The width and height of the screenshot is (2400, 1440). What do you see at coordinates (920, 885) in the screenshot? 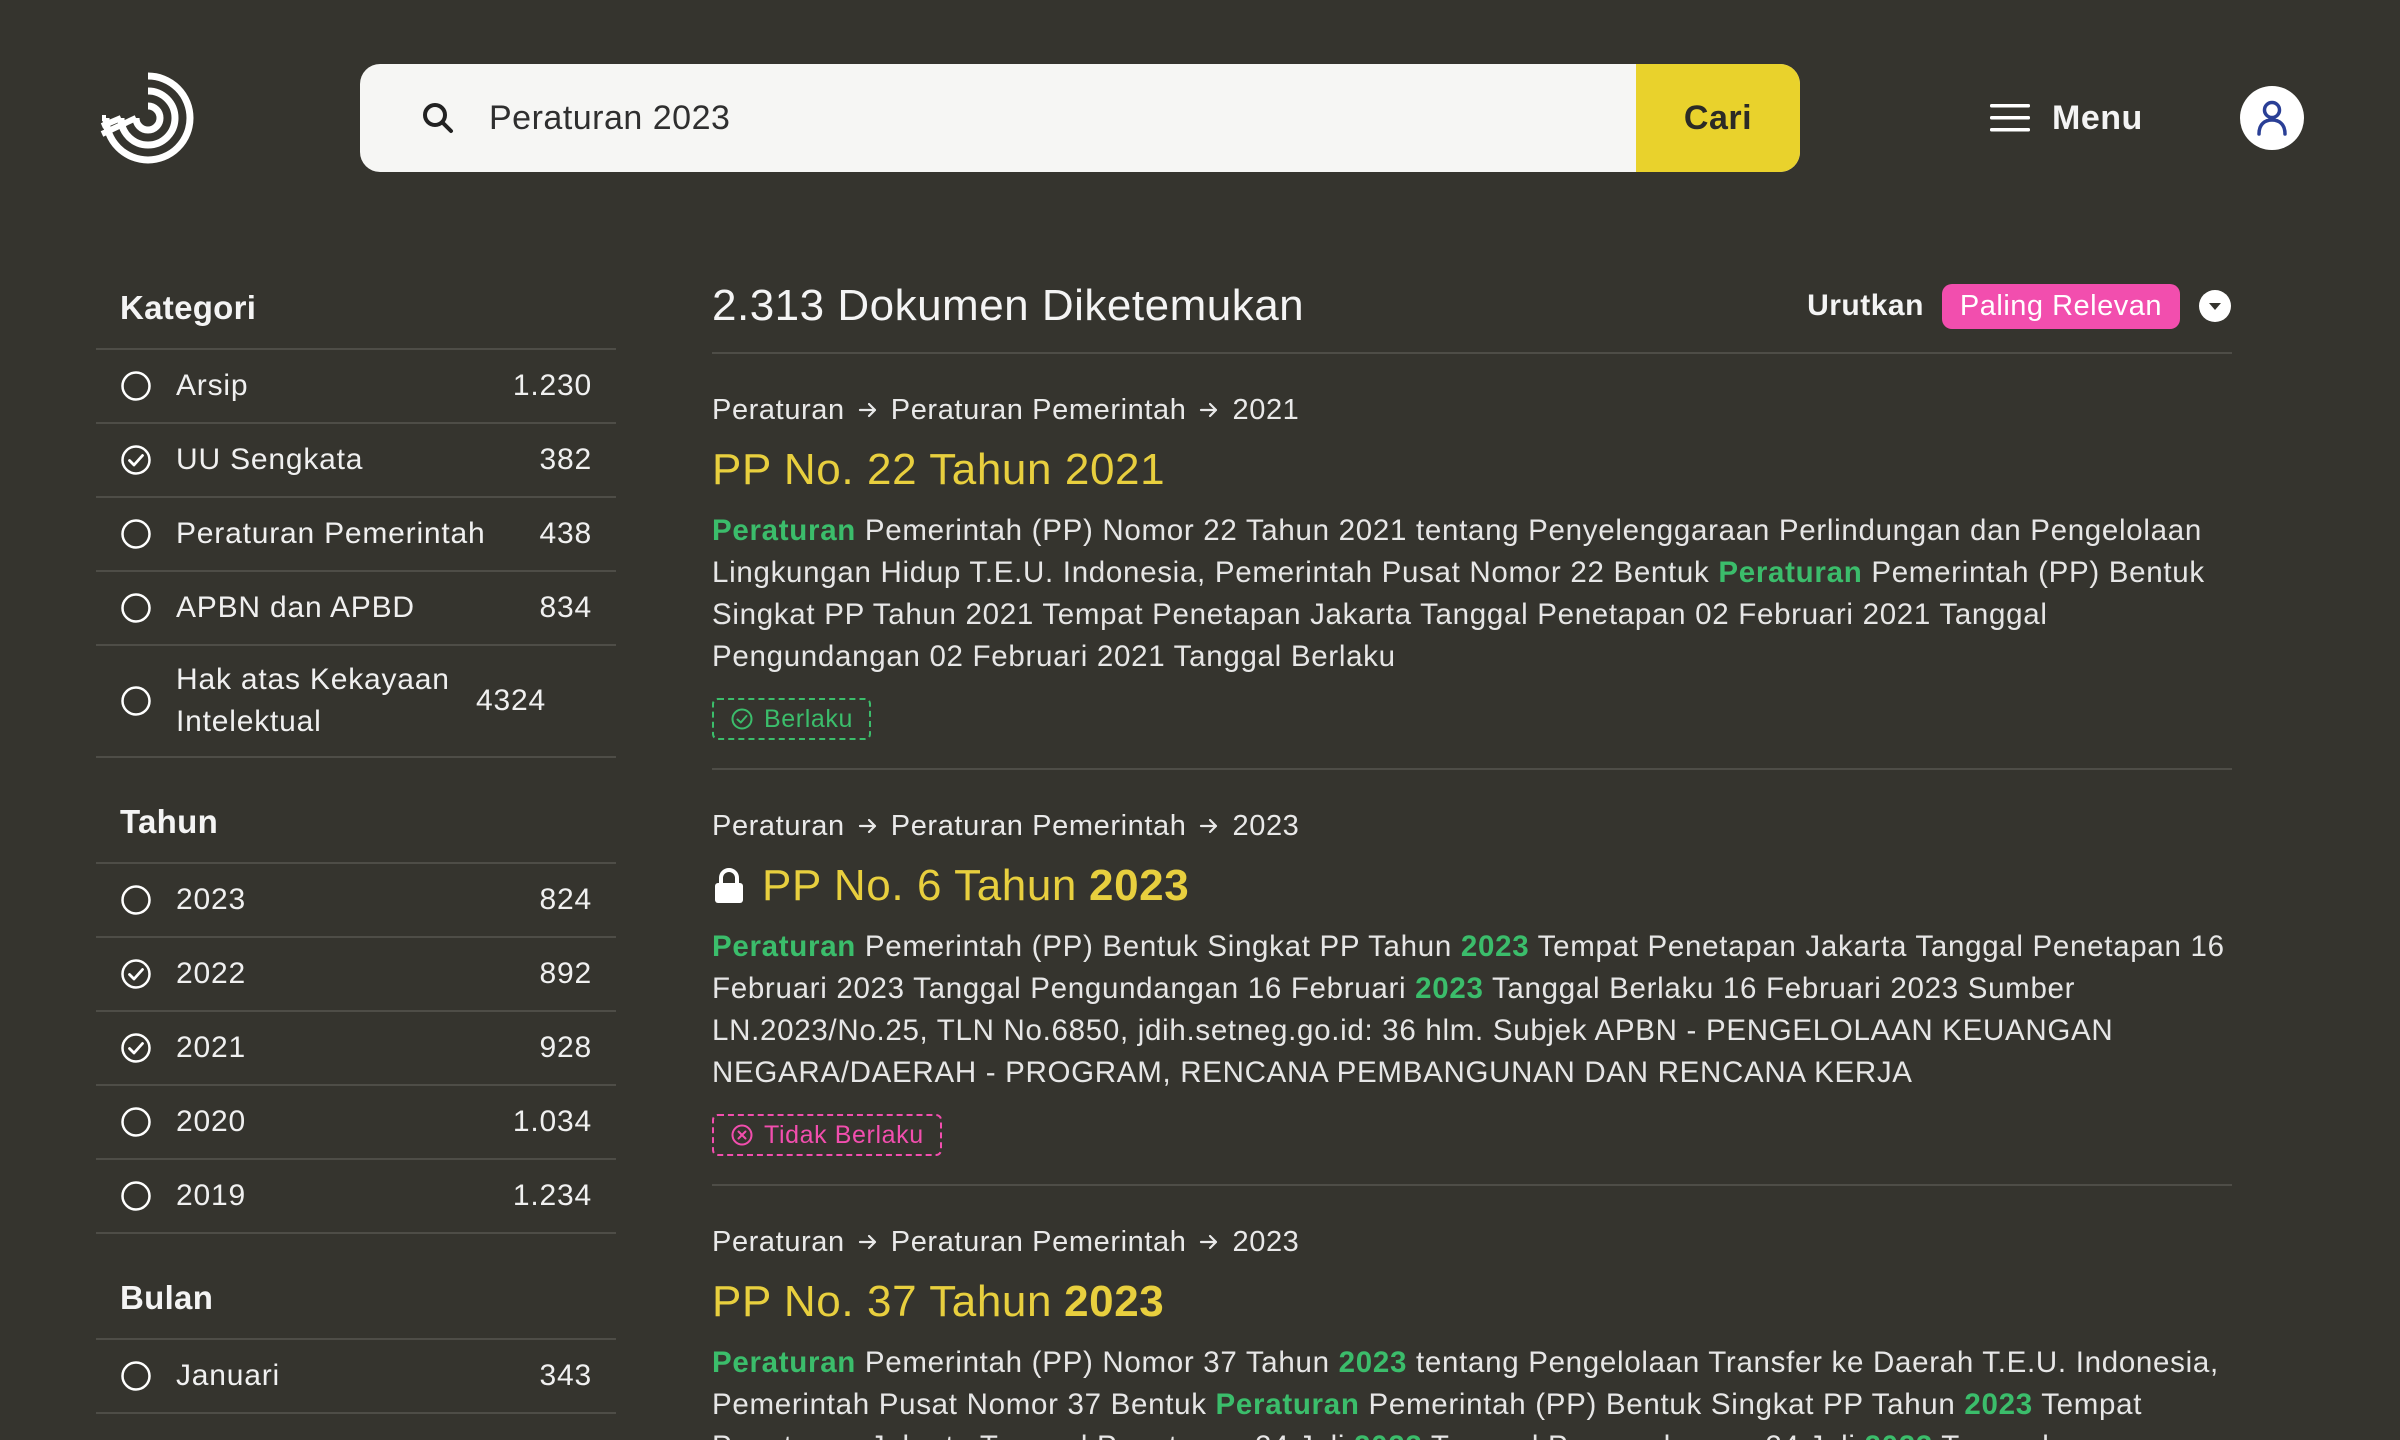
I see `result-title-text: PP No. 6 Tahun` at bounding box center [920, 885].